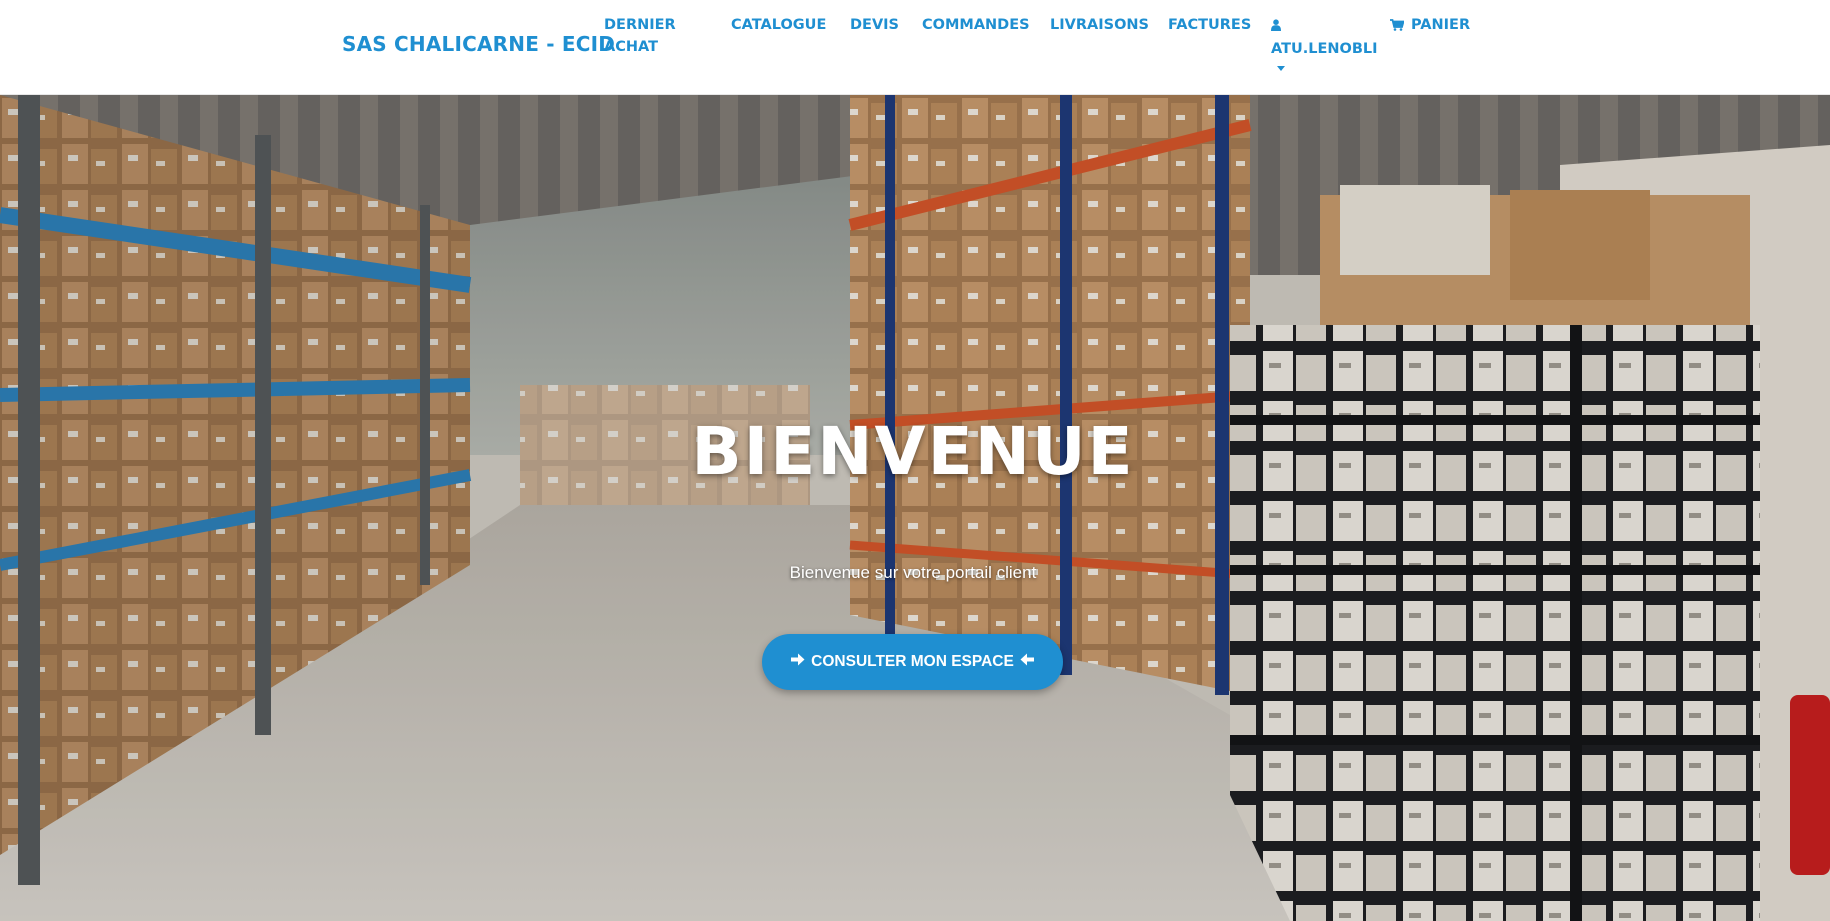 The image size is (1830, 921). What do you see at coordinates (913, 572) in the screenshot?
I see `hero-subtitle: Bienvenue sur votre portail client` at bounding box center [913, 572].